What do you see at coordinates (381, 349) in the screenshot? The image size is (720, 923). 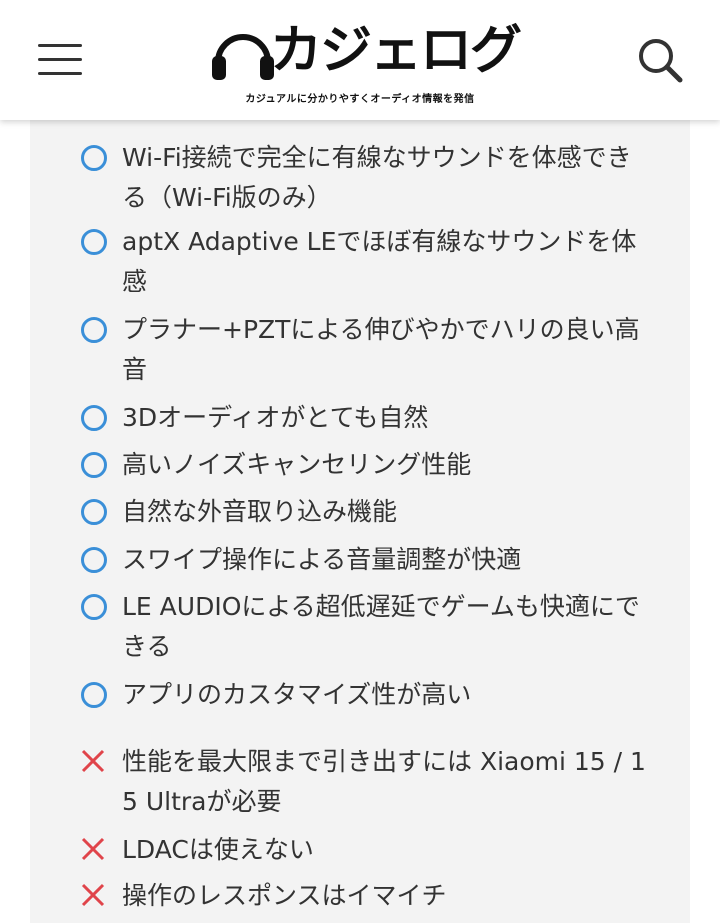 I see `pro-item-label: プラナー+PZTによる伸びやかでハリの良い高音` at bounding box center [381, 349].